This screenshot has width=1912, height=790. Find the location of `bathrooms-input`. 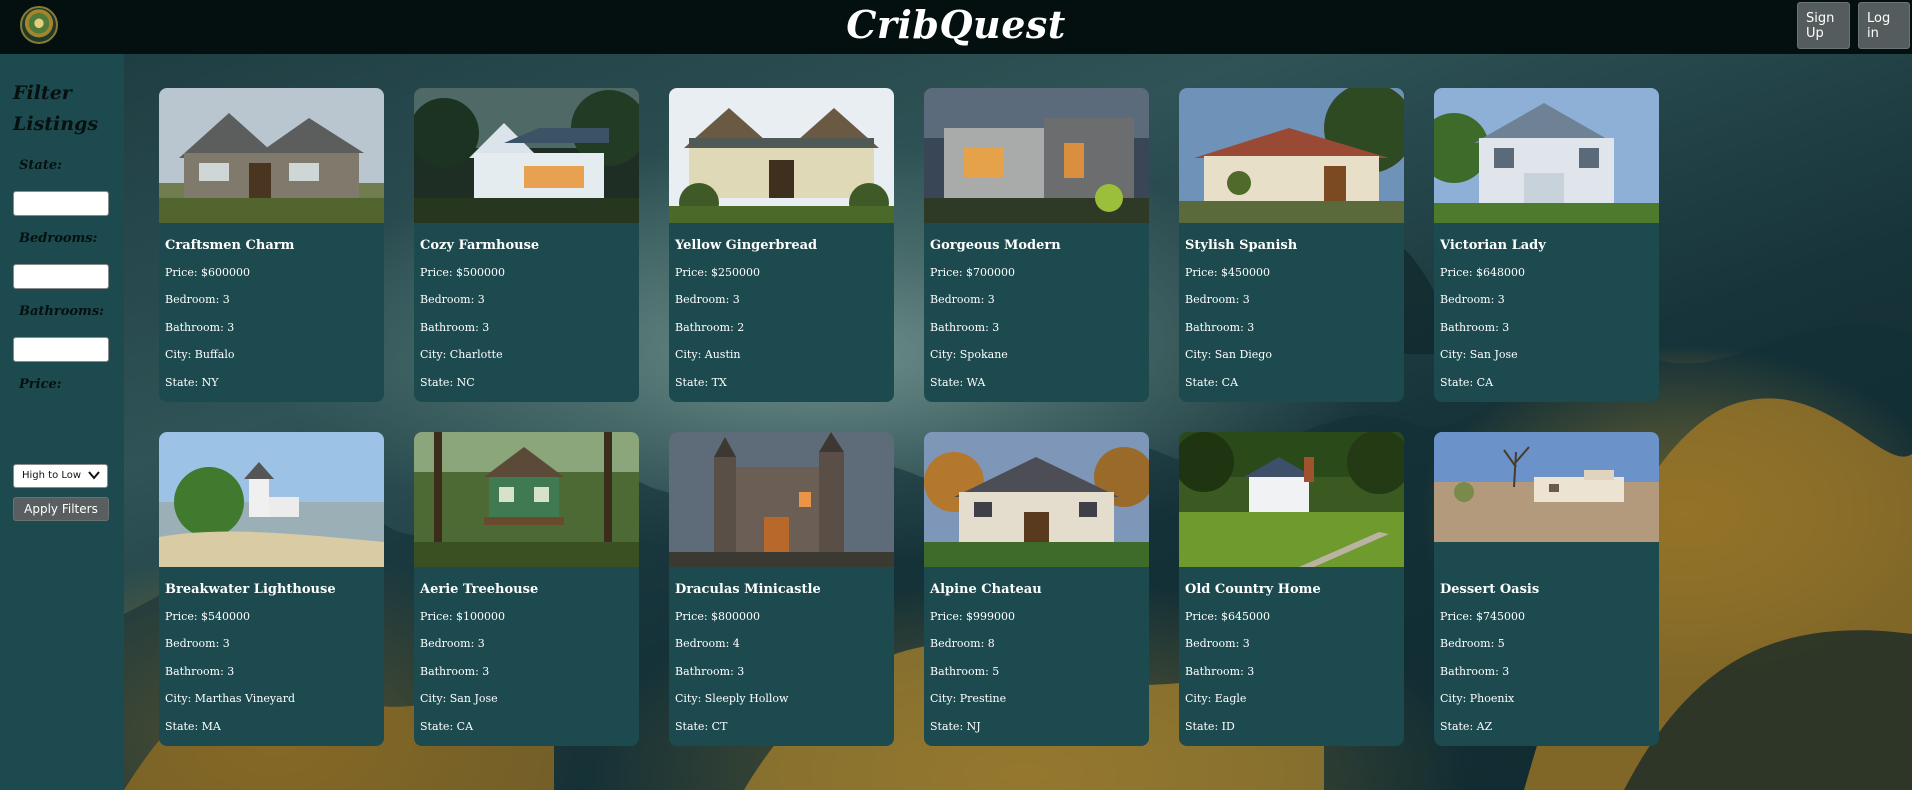

bathrooms-input is located at coordinates (61, 349).